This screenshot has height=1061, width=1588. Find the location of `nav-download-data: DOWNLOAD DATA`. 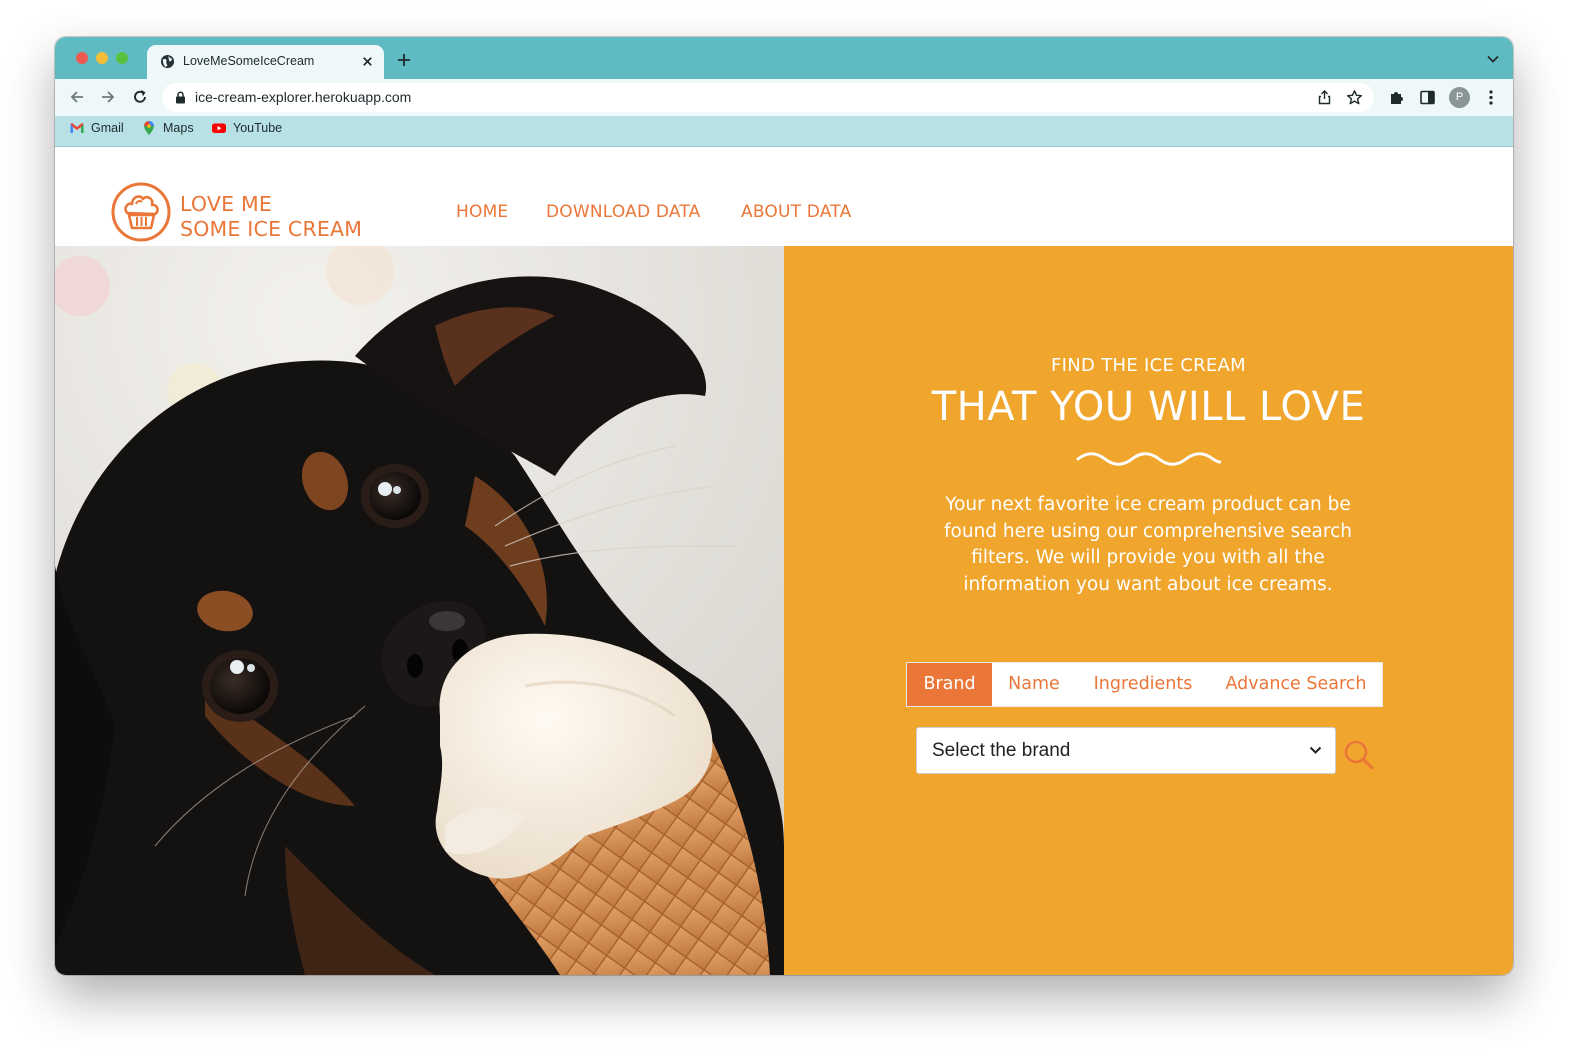

nav-download-data: DOWNLOAD DATA is located at coordinates (623, 212).